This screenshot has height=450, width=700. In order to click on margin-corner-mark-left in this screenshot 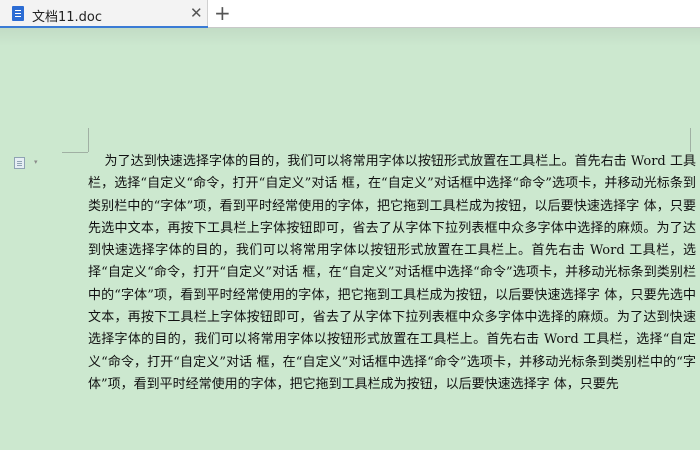, I will do `click(88, 140)`.